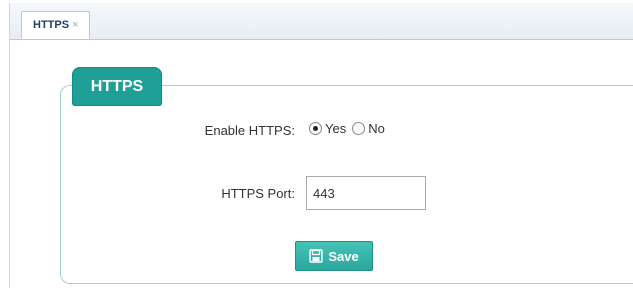 This screenshot has width=633, height=288. I want to click on tab-label: HTTPS, so click(51, 25).